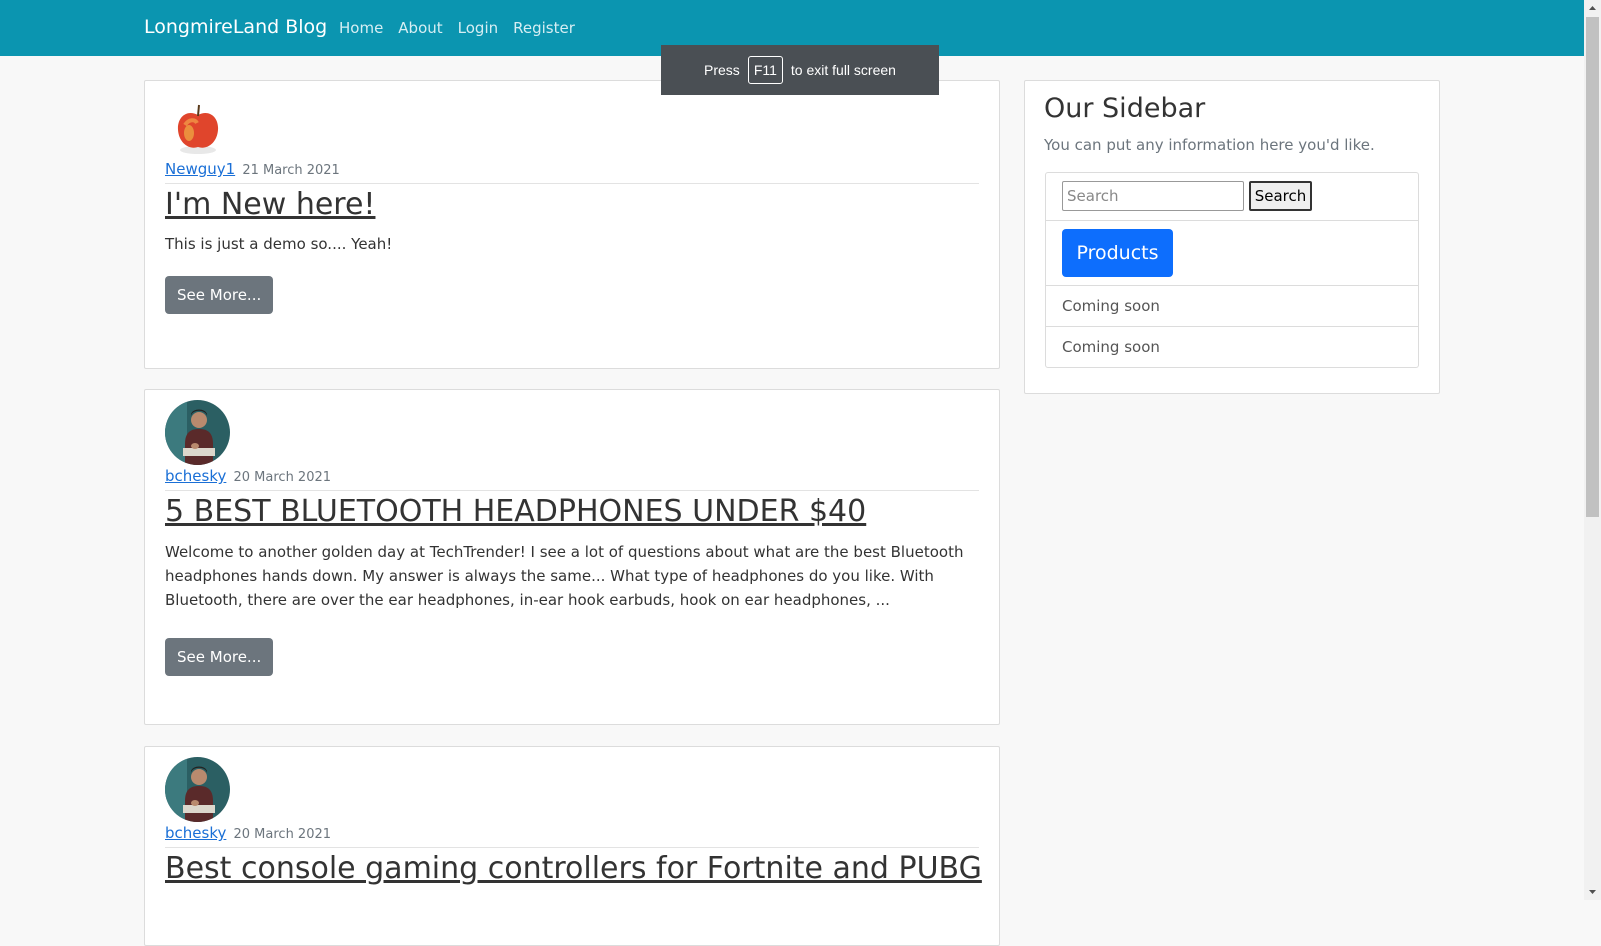 The width and height of the screenshot is (1601, 946). I want to click on products-row: Products, so click(1232, 252).